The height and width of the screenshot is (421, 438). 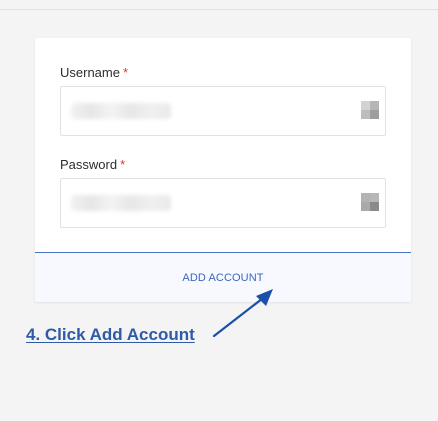 What do you see at coordinates (219, 9) in the screenshot?
I see `top-divider` at bounding box center [219, 9].